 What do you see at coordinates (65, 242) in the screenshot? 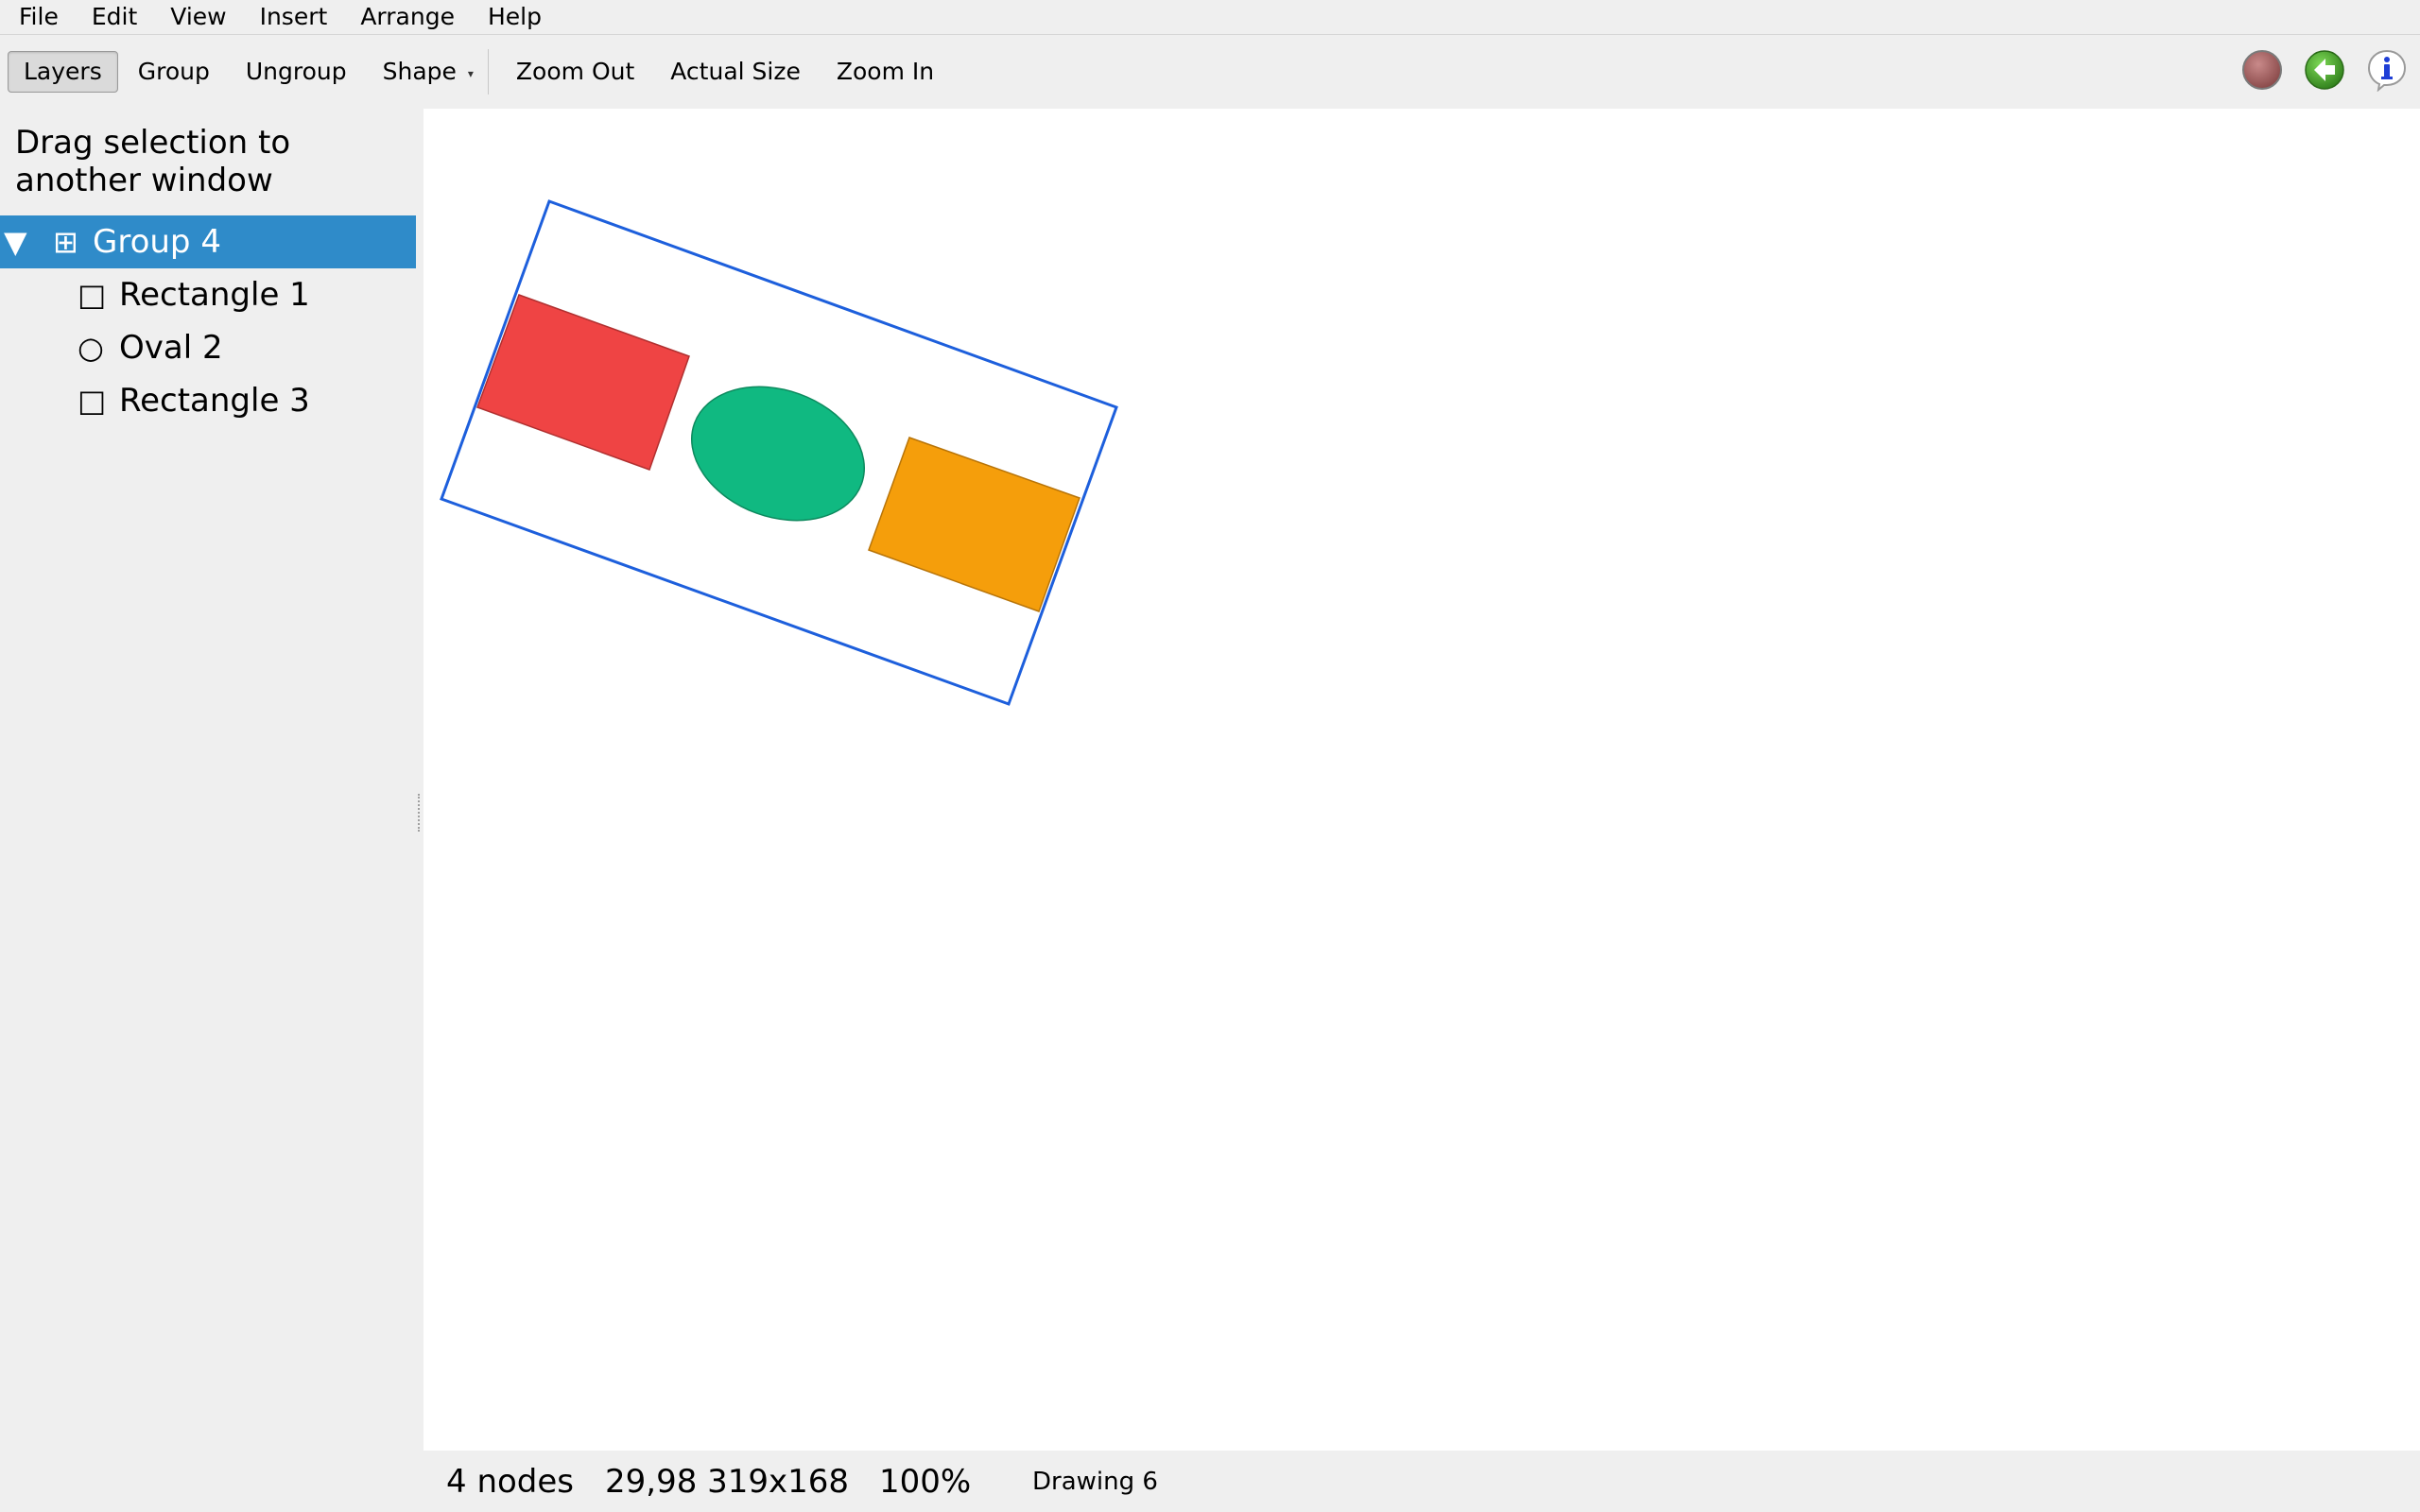
I see `group-icon: ⊞` at bounding box center [65, 242].